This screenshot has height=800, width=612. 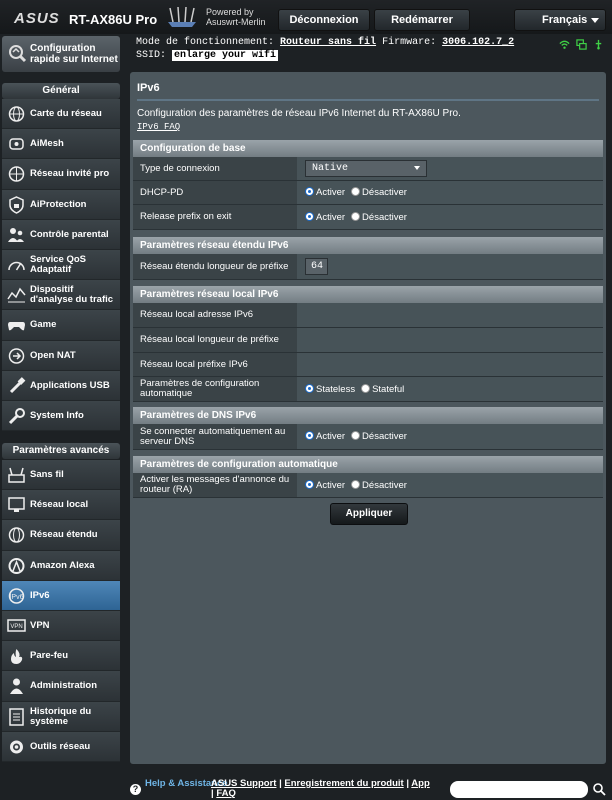 I want to click on sidebar-item-aiprotection: AiProtection, so click(x=61, y=204).